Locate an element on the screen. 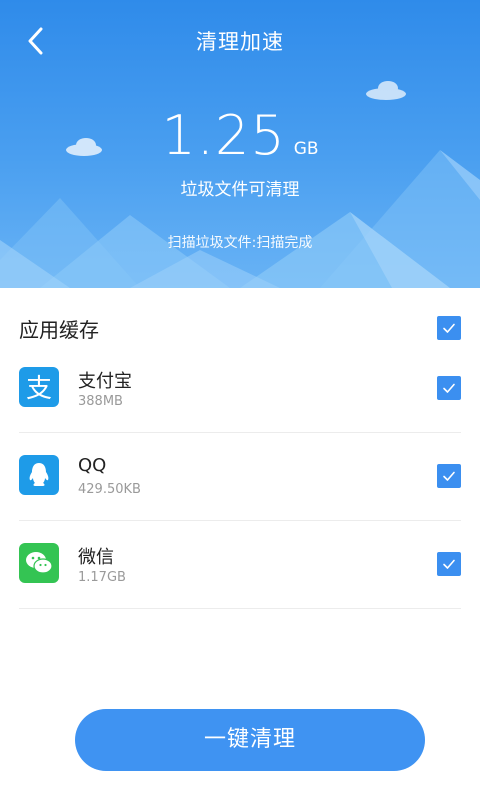  wechat-icon is located at coordinates (39, 563).